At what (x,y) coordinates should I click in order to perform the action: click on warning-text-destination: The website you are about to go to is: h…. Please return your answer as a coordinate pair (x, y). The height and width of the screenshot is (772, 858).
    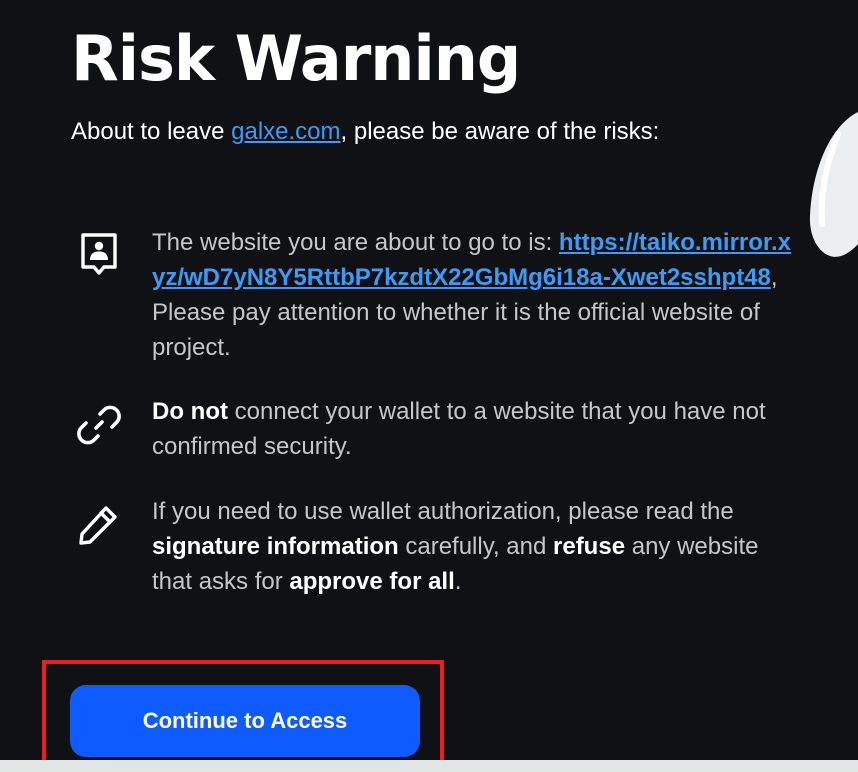
    Looking at the image, I should click on (478, 295).